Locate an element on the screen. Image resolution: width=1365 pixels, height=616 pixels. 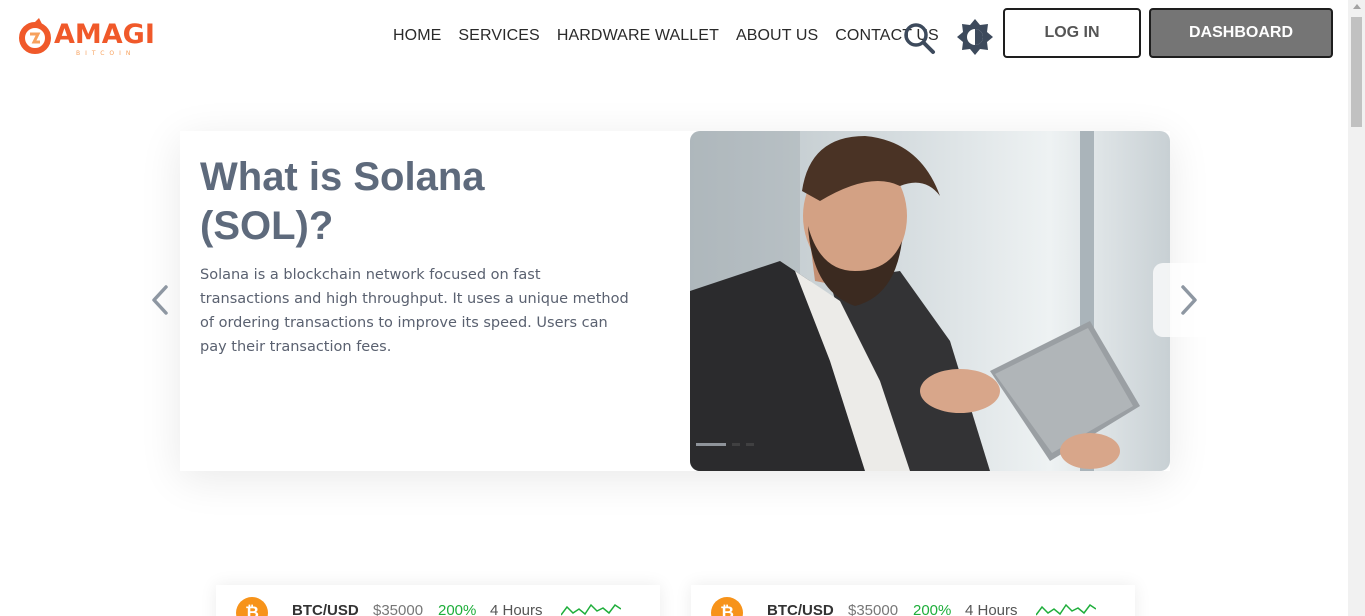
dashboard-button: DASHBOARD is located at coordinates (1241, 33).